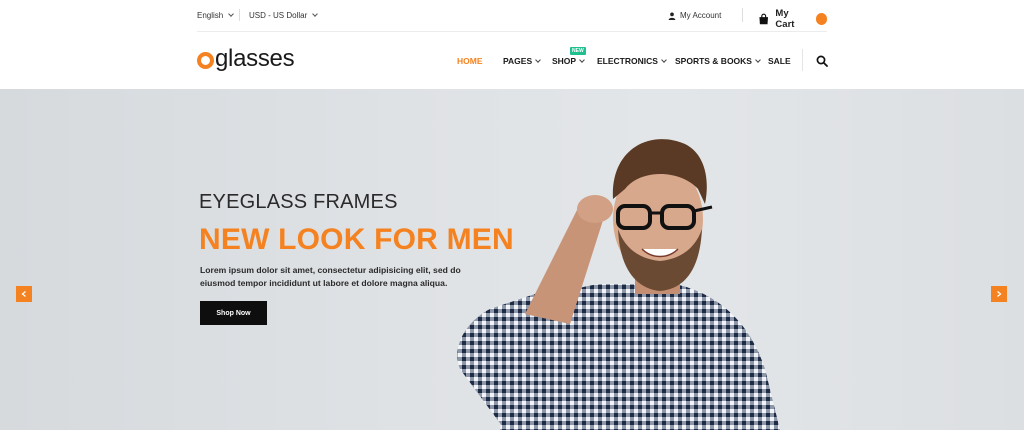 This screenshot has width=1024, height=430. I want to click on nav-sports-books: SPORTS & BOOKS, so click(718, 61).